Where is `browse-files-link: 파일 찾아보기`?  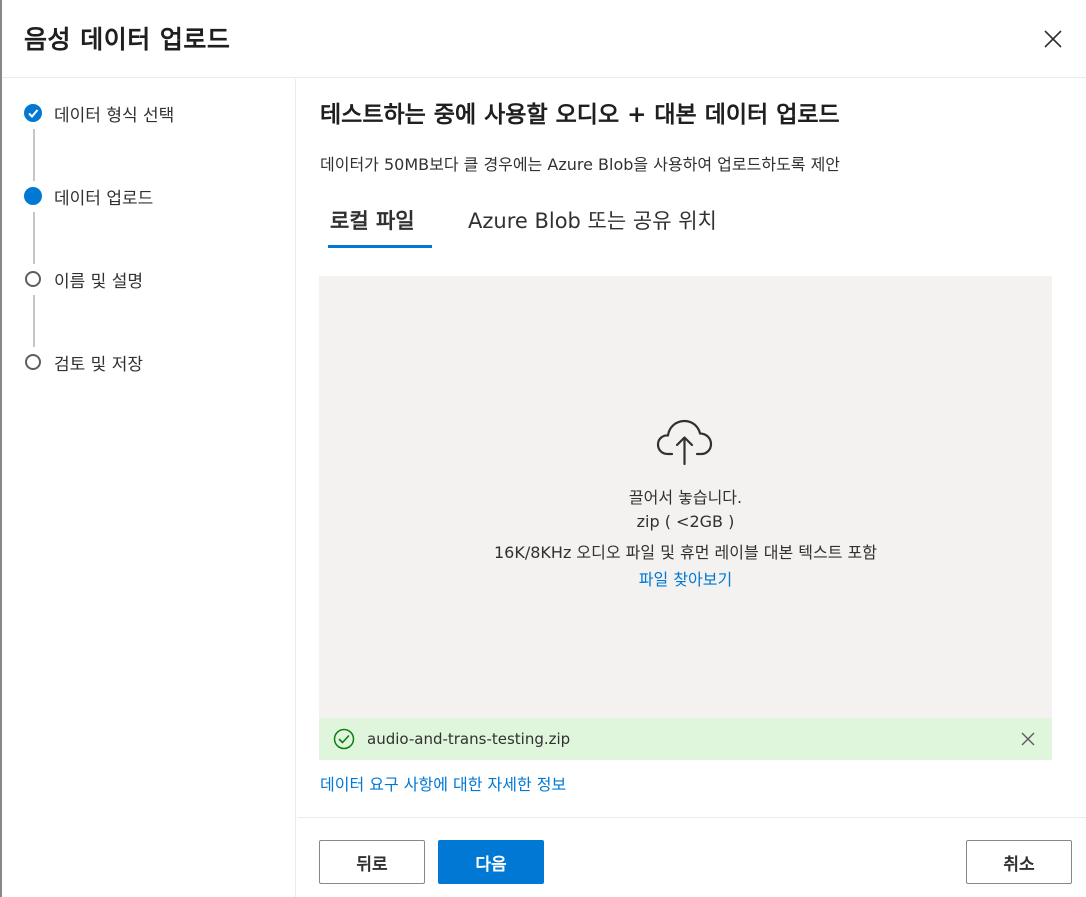 browse-files-link: 파일 찾아보기 is located at coordinates (685, 579).